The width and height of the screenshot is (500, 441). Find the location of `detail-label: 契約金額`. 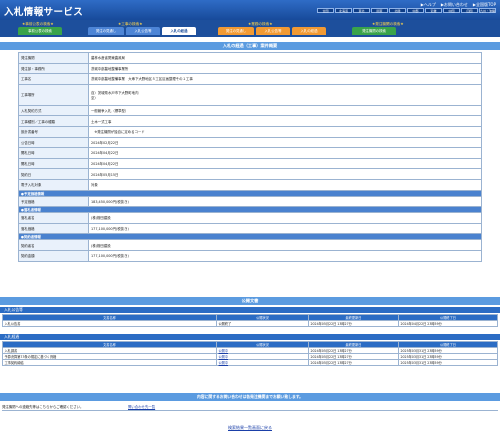

detail-label: 契約金額 is located at coordinates (53, 255).